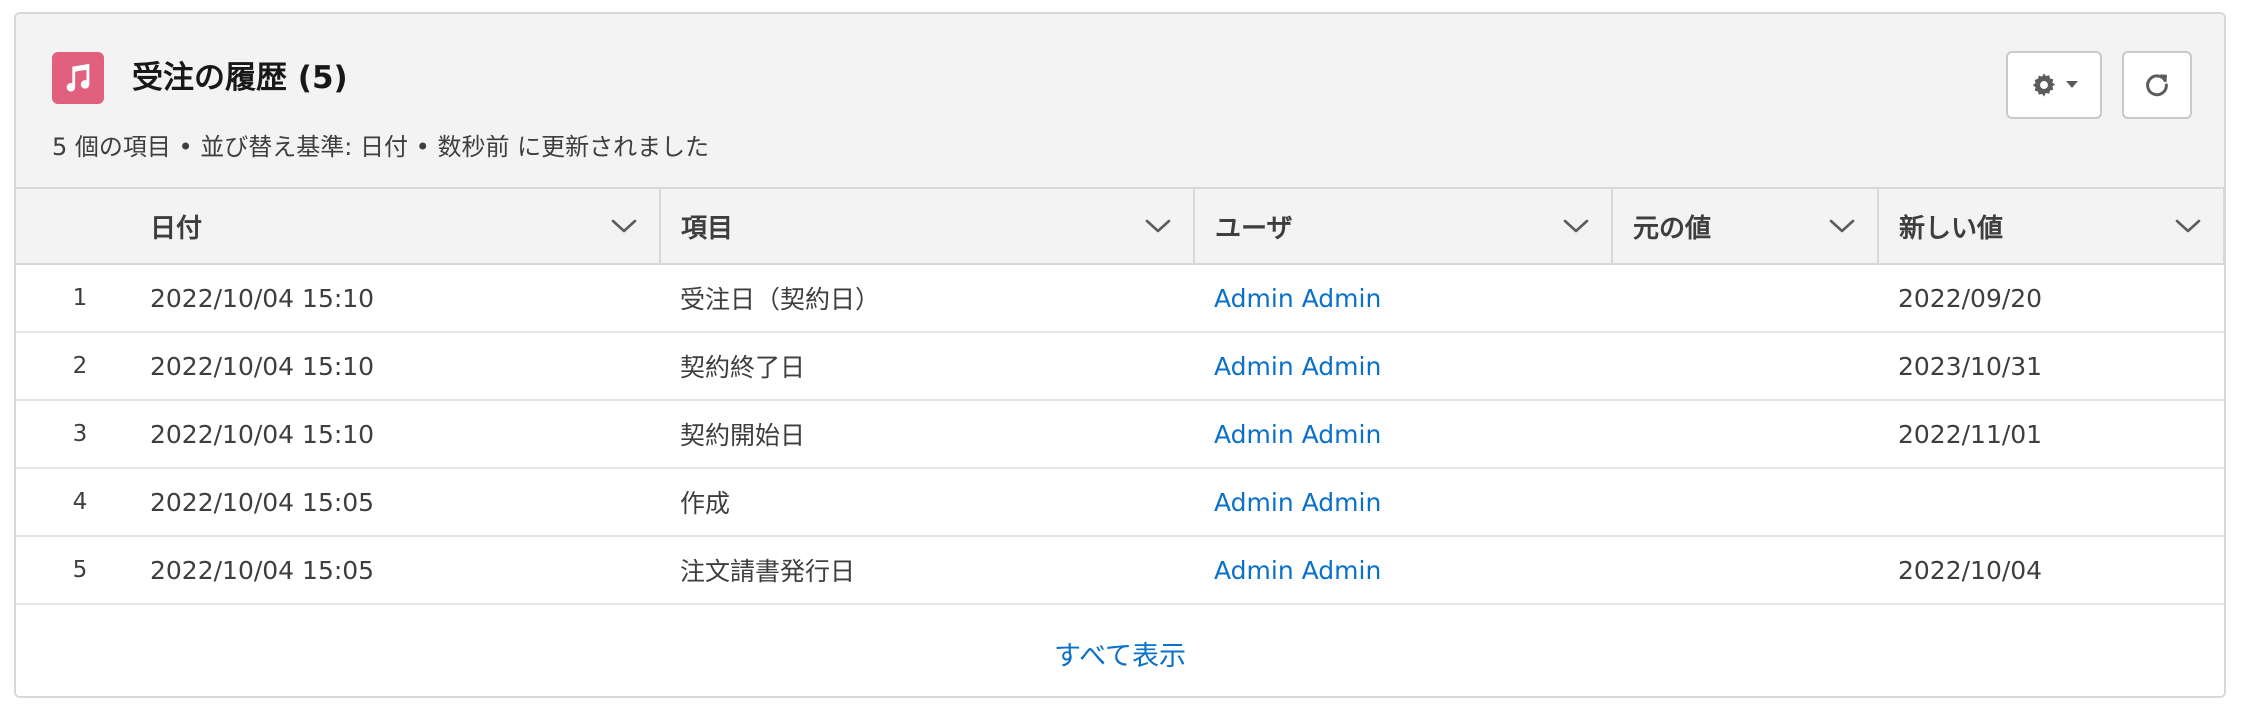  What do you see at coordinates (2051, 226) in the screenshot?
I see `column-header-new-value: 新しい値` at bounding box center [2051, 226].